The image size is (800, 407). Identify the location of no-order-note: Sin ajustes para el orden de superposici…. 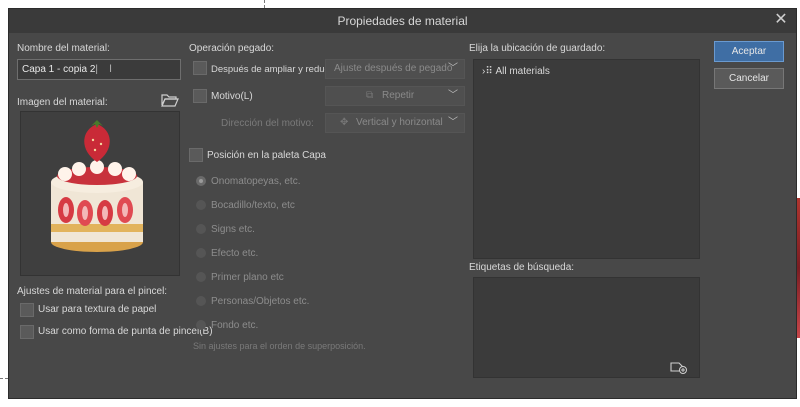
(279, 346).